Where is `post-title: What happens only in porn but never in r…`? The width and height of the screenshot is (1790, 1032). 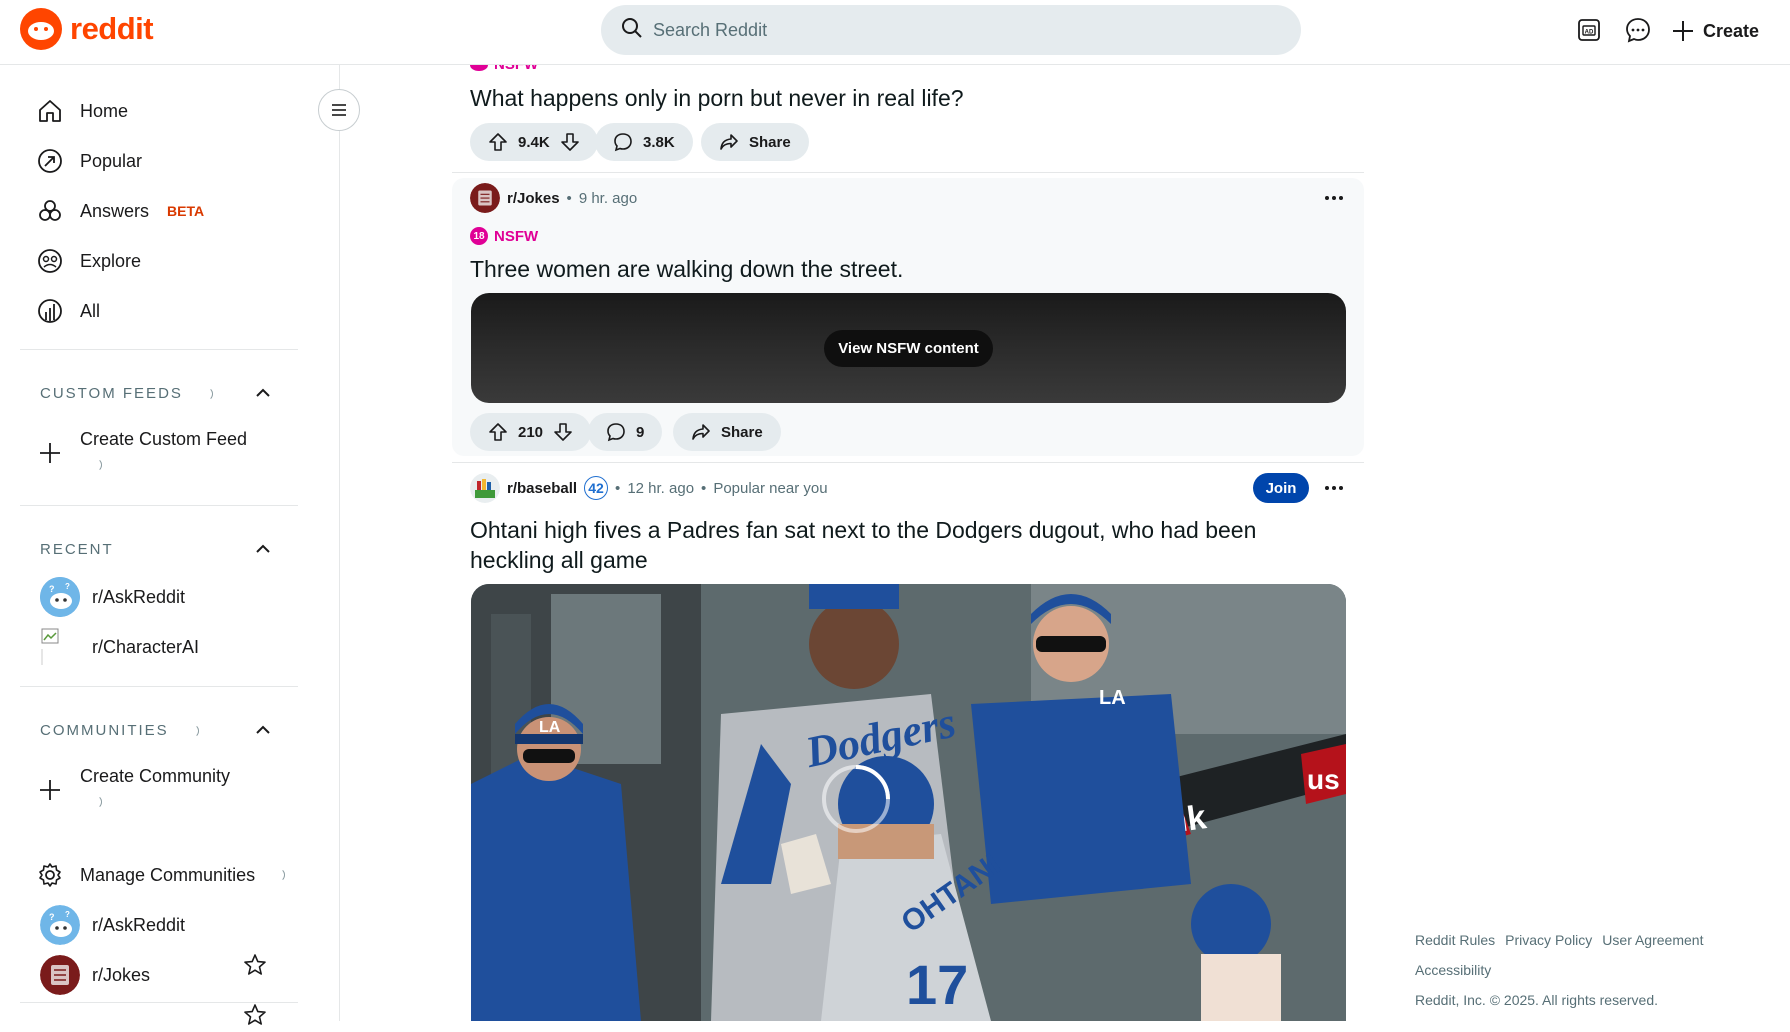 post-title: What happens only in porn but never in r… is located at coordinates (717, 98).